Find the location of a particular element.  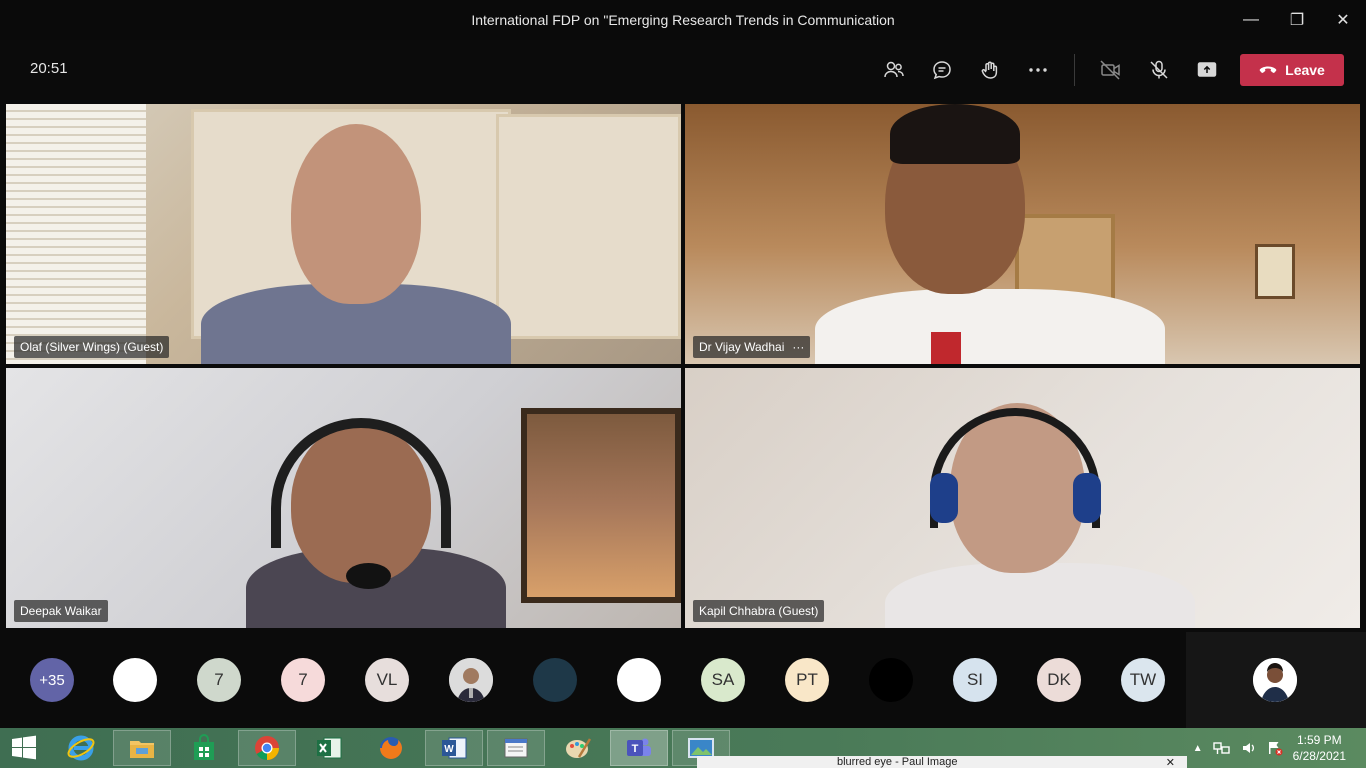

meeting-duration: 20:51 is located at coordinates (49, 68).